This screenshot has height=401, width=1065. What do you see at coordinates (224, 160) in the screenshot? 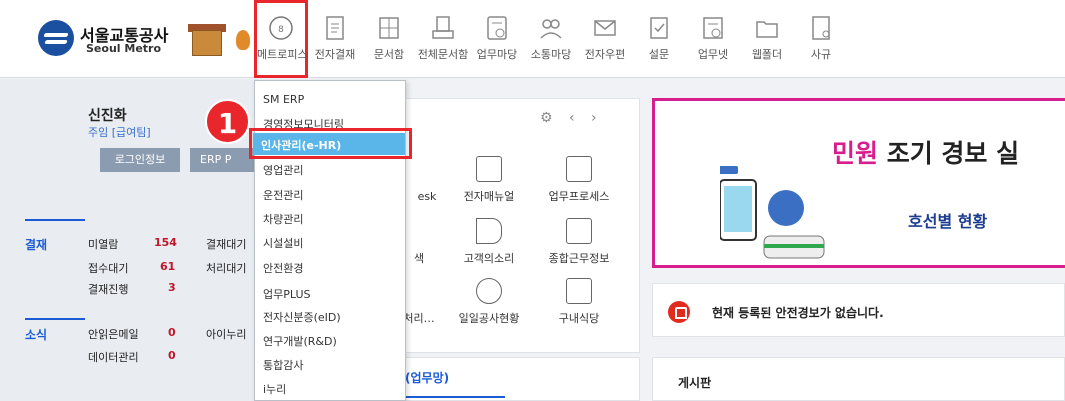
I see `erp-button: ERP P` at bounding box center [224, 160].